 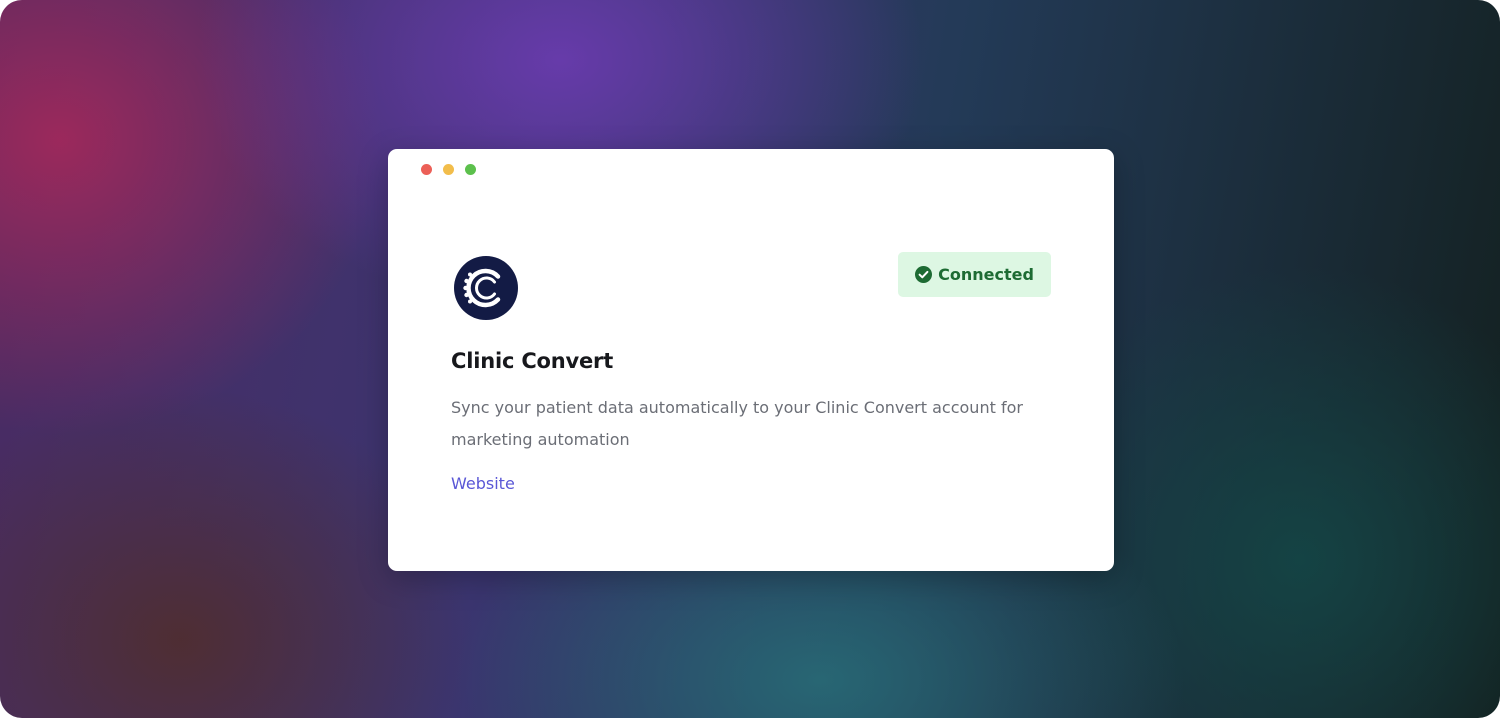 I want to click on status-badge: Connected, so click(x=974, y=274).